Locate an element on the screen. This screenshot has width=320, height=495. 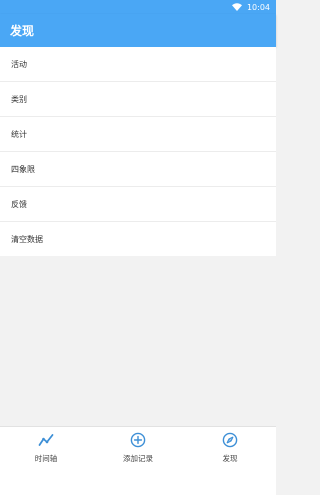
nav-label: 发现 is located at coordinates (230, 458).